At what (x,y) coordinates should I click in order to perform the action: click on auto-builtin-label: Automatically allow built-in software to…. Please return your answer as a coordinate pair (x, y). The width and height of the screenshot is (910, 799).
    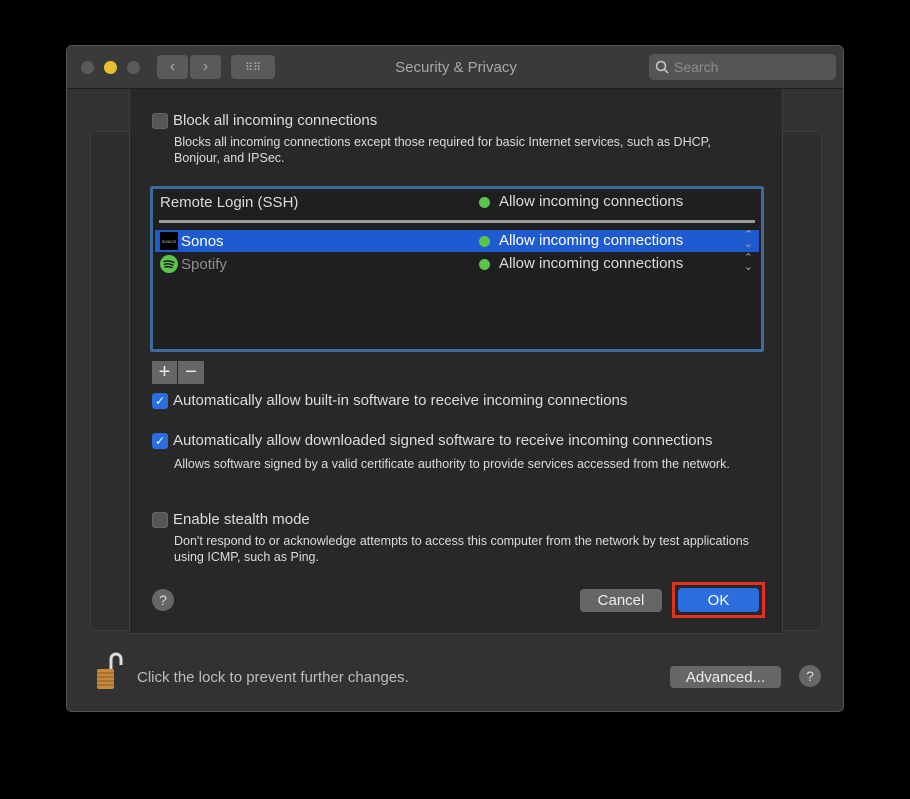
    Looking at the image, I should click on (400, 400).